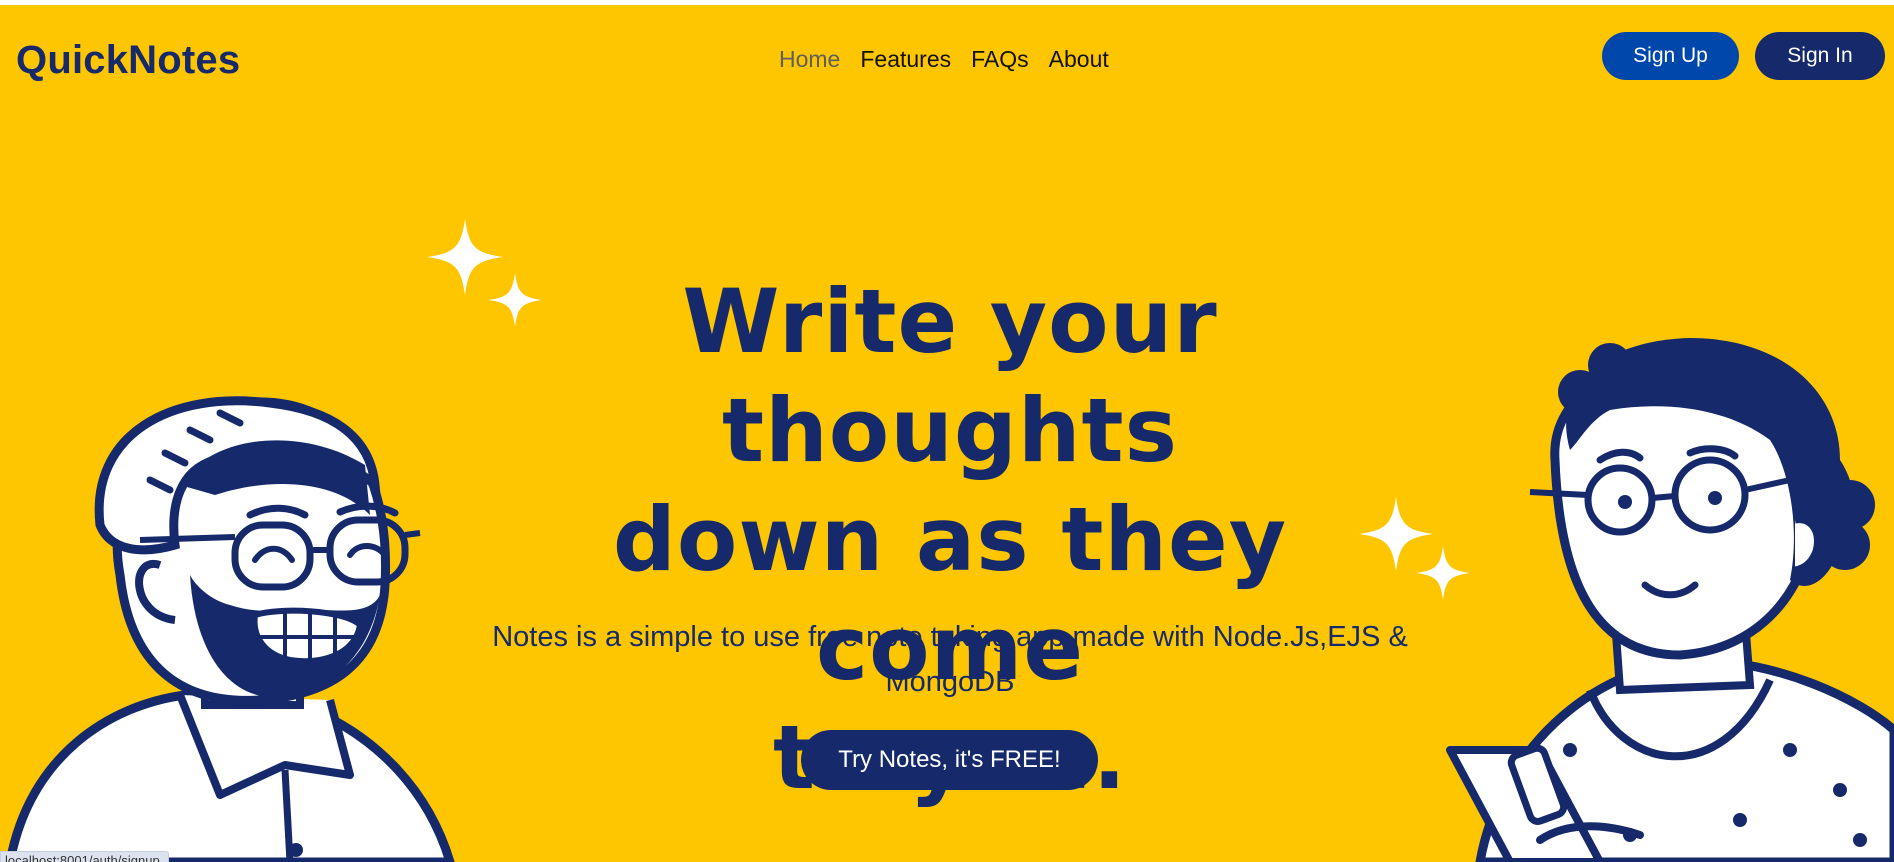  Describe the element at coordinates (949, 760) in the screenshot. I see `try-notes-button: Try Notes, it's FREE!` at that location.